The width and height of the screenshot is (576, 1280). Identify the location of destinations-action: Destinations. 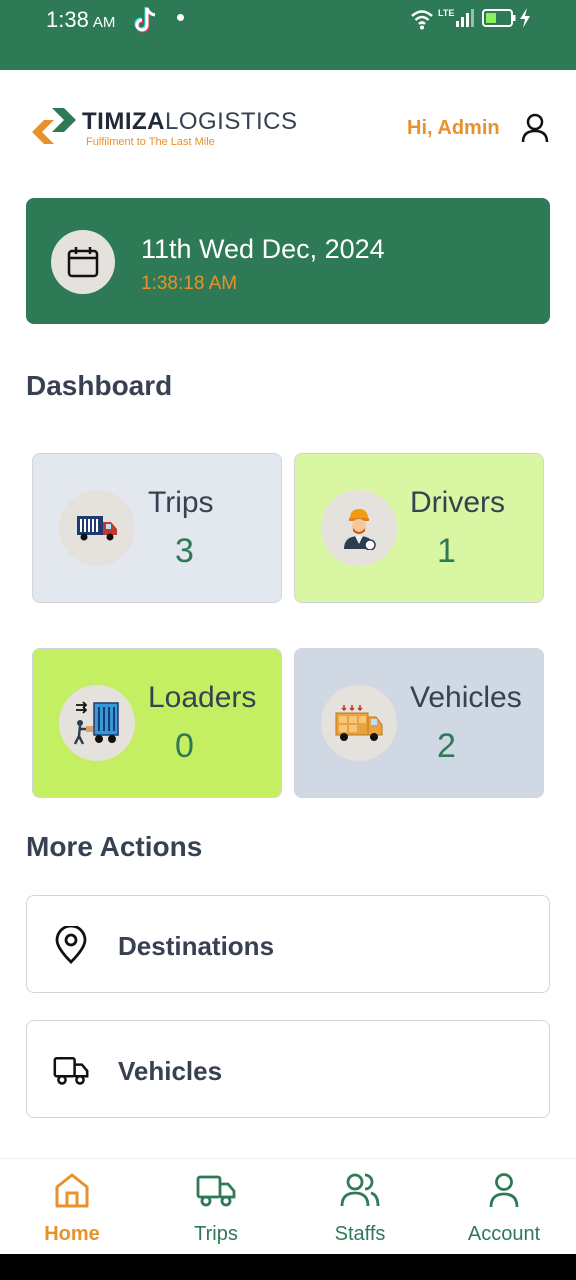
(288, 944).